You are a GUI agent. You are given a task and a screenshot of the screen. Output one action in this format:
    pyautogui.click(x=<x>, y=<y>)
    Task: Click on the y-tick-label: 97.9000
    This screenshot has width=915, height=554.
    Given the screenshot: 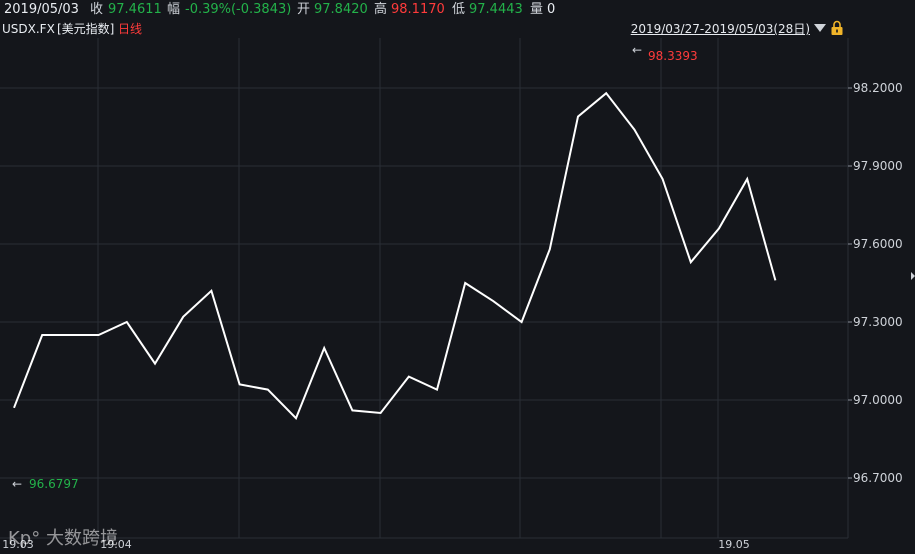 What is the action you would take?
    pyautogui.click(x=878, y=166)
    